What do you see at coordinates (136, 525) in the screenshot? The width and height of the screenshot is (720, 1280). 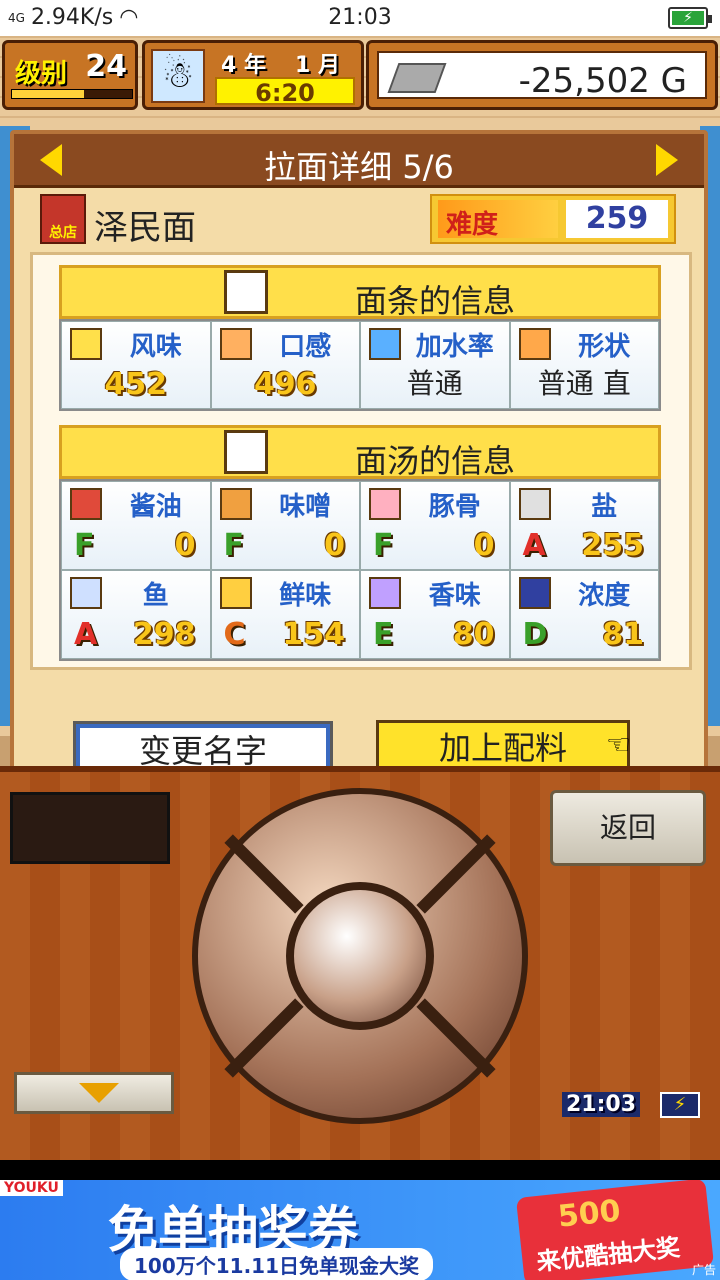 I see `soup-stat-cell: 酱油 F 0` at bounding box center [136, 525].